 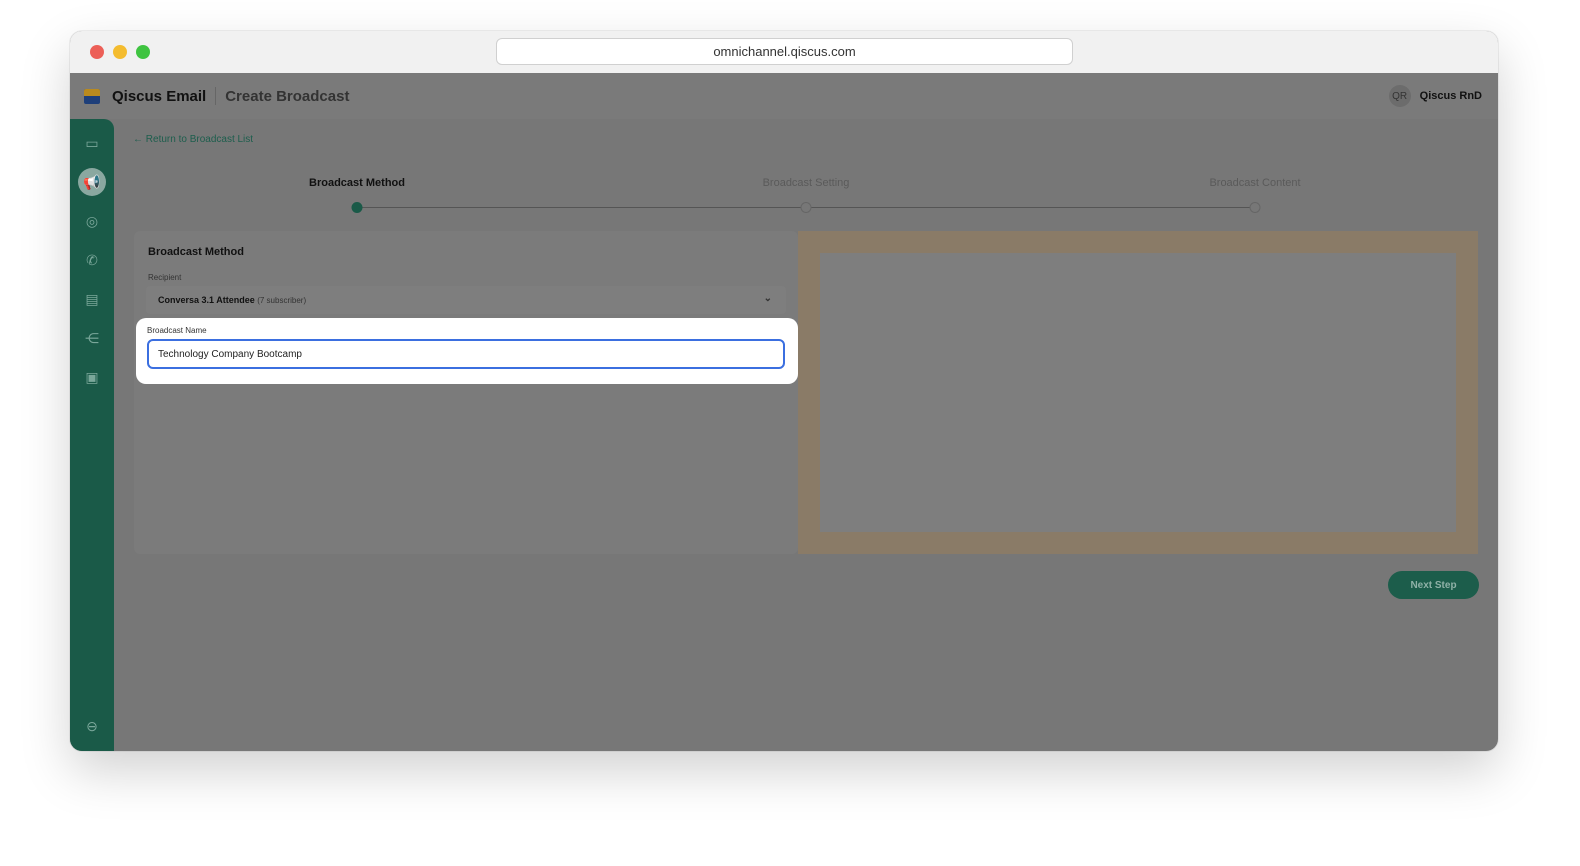 What do you see at coordinates (92, 338) in the screenshot?
I see `integration-share-icon: ⋲` at bounding box center [92, 338].